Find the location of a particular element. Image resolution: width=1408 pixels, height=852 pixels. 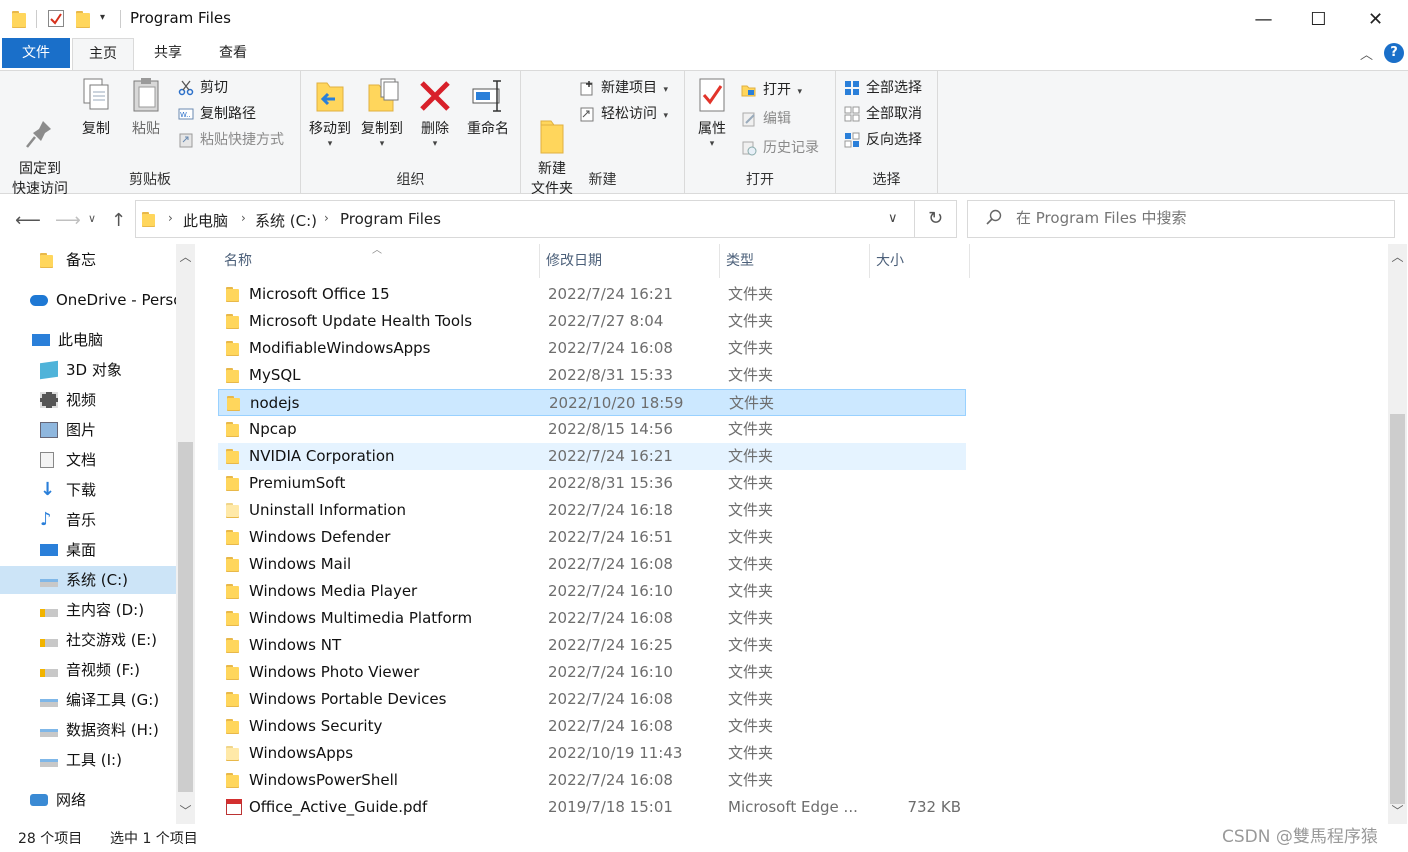

file-row: Npcap 2022/8/15 14:56 文件夹 is located at coordinates (592, 429).